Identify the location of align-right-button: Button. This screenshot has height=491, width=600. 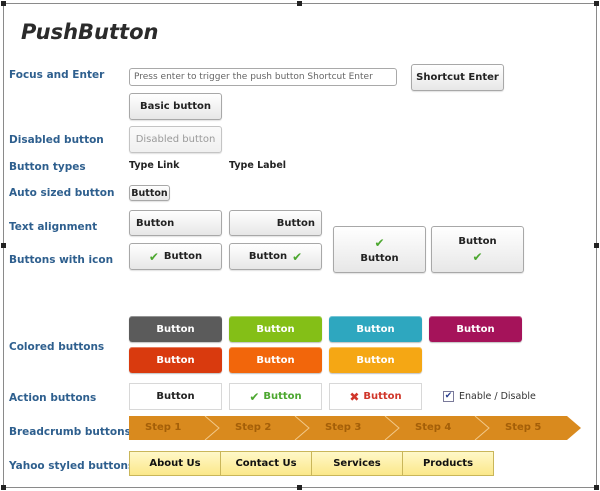
(275, 223).